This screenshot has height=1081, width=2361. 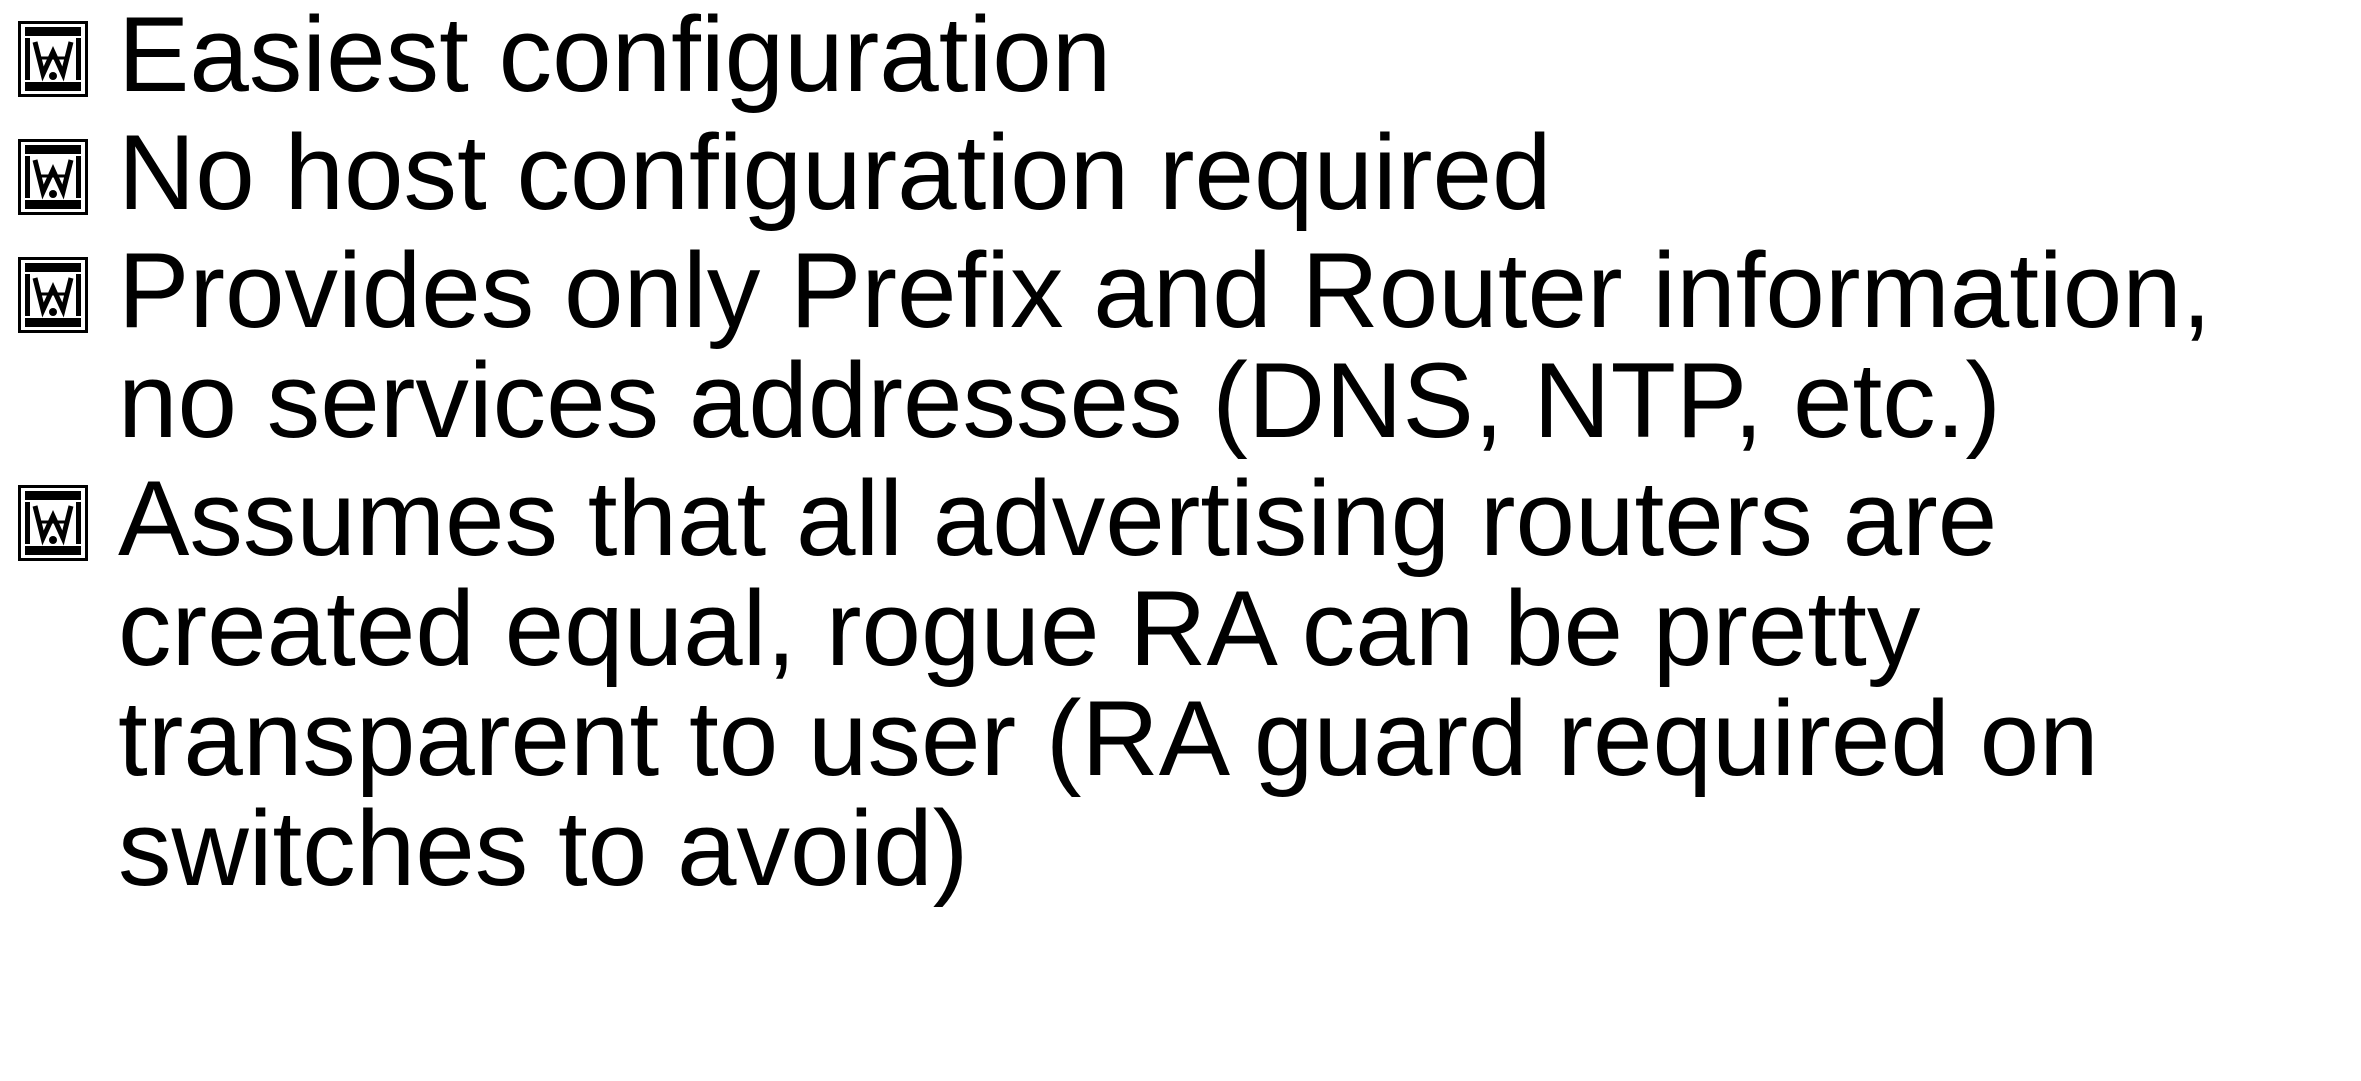 What do you see at coordinates (1060, 400) in the screenshot?
I see `bullet-line: no services addresses (DNS, NTP, etc.)` at bounding box center [1060, 400].